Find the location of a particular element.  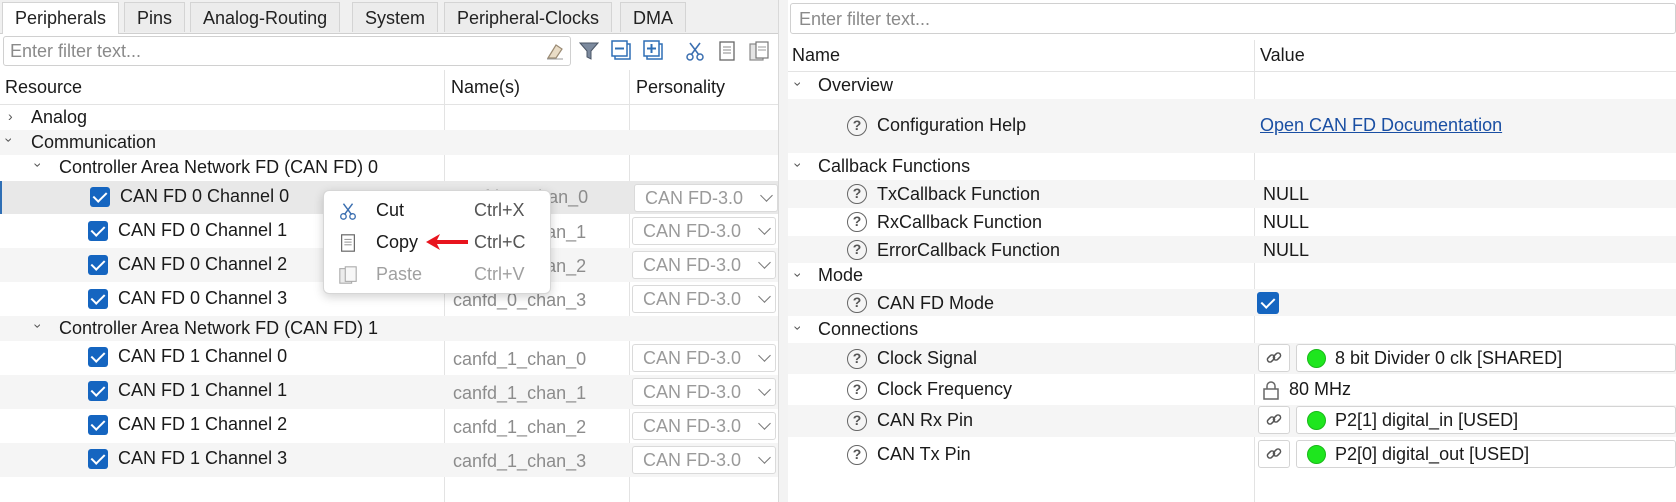

column-value: Value is located at coordinates (1282, 55).